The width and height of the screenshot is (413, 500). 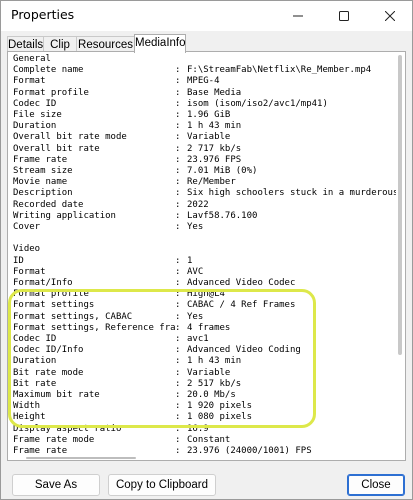 What do you see at coordinates (195, 271) in the screenshot?
I see `mediainfo-value: AVC` at bounding box center [195, 271].